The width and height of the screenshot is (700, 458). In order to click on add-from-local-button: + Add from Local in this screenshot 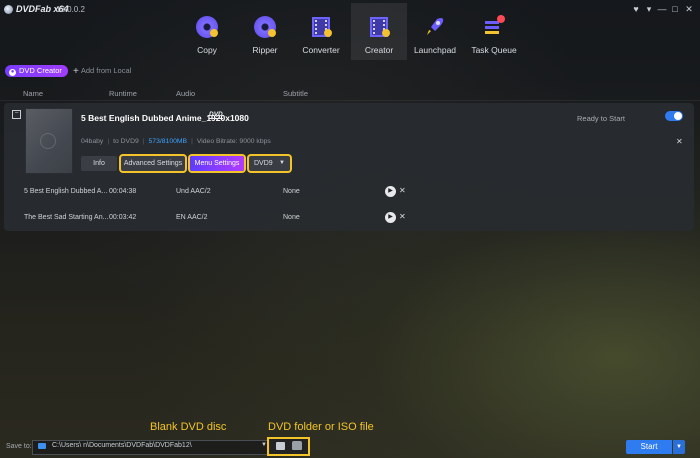, I will do `click(102, 71)`.